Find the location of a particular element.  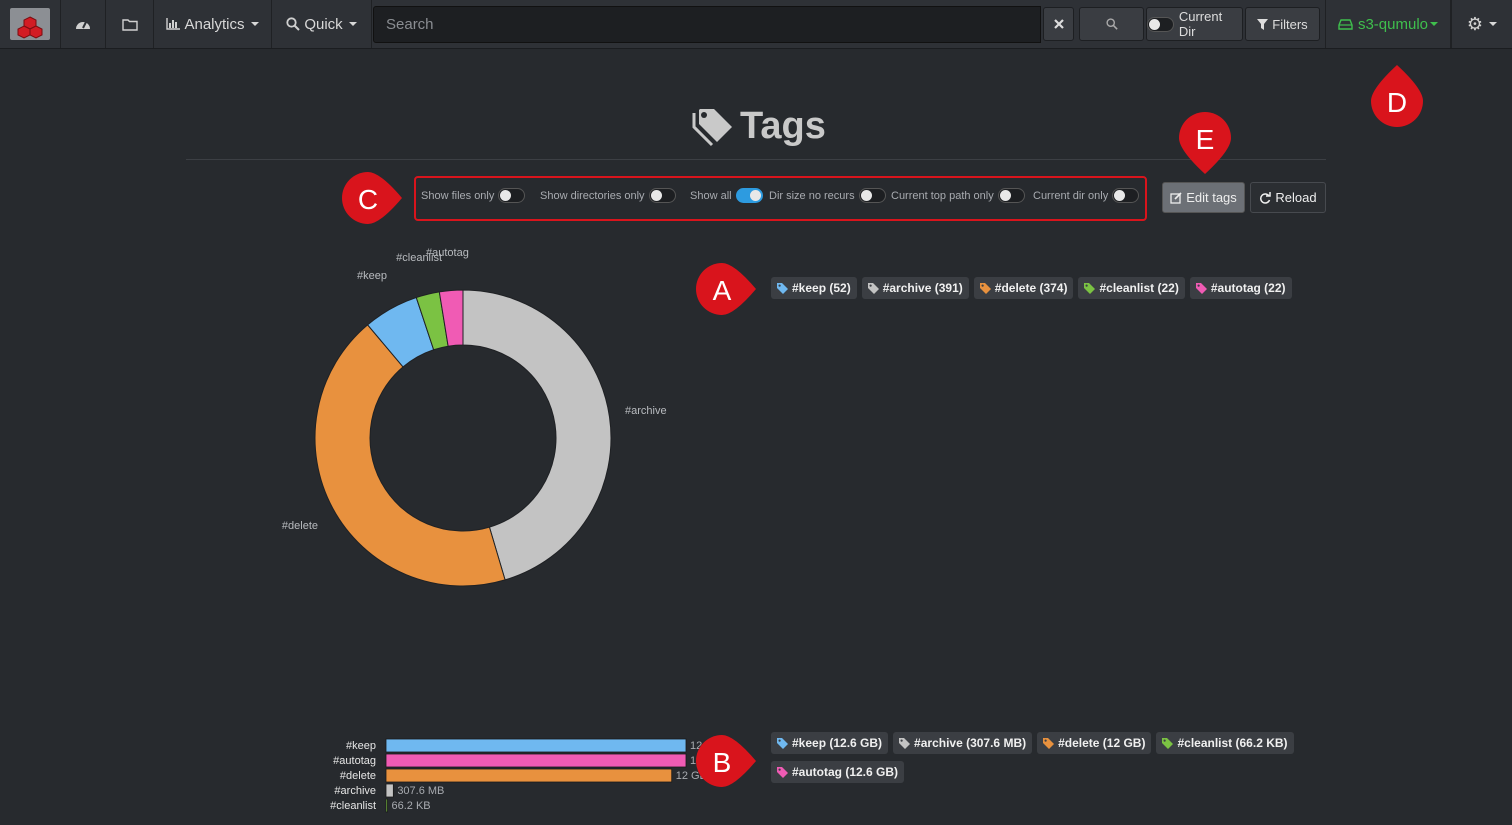

callout-letter: A is located at coordinates (722, 290).